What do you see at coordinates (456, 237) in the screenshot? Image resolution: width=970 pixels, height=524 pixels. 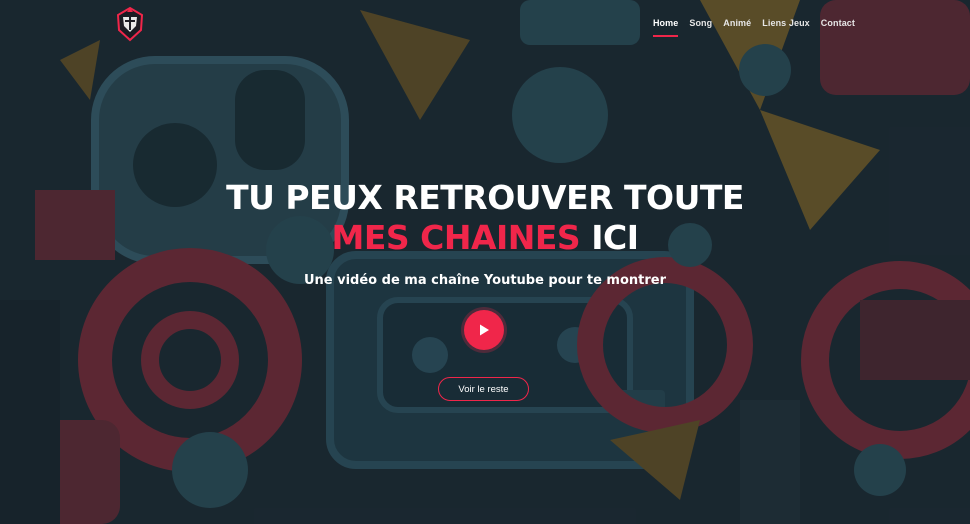 I see `hero-title-accent: MES CHAINES` at bounding box center [456, 237].